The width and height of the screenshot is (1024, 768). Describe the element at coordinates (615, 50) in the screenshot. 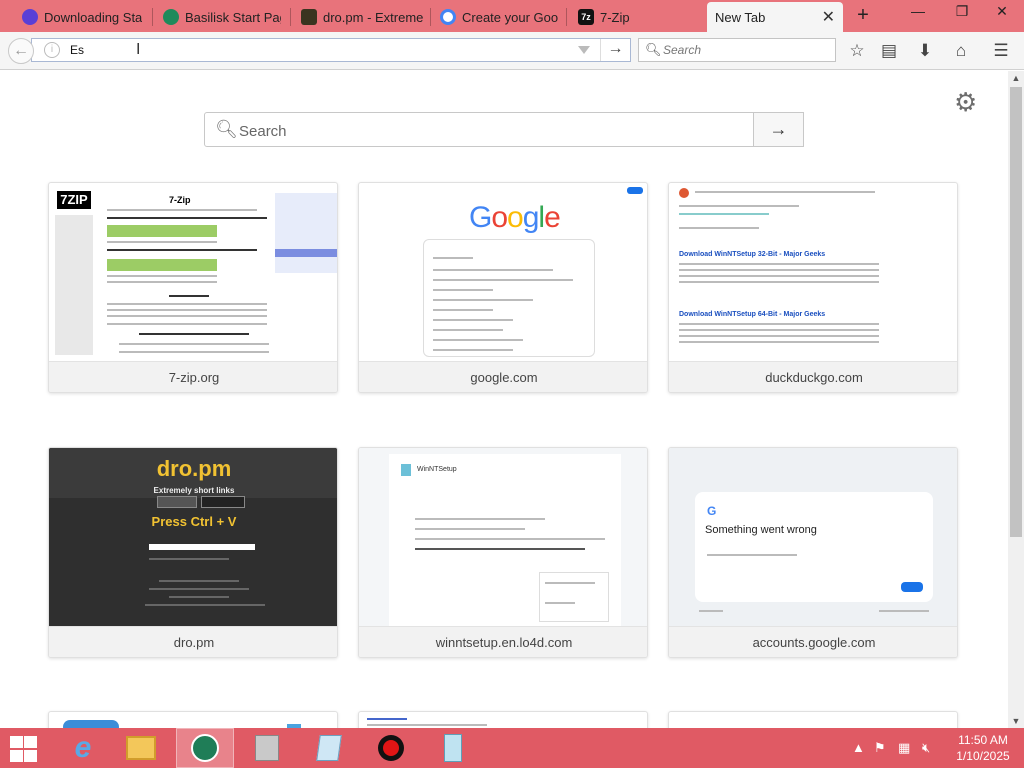

I see `go-arrow-icon: →` at that location.